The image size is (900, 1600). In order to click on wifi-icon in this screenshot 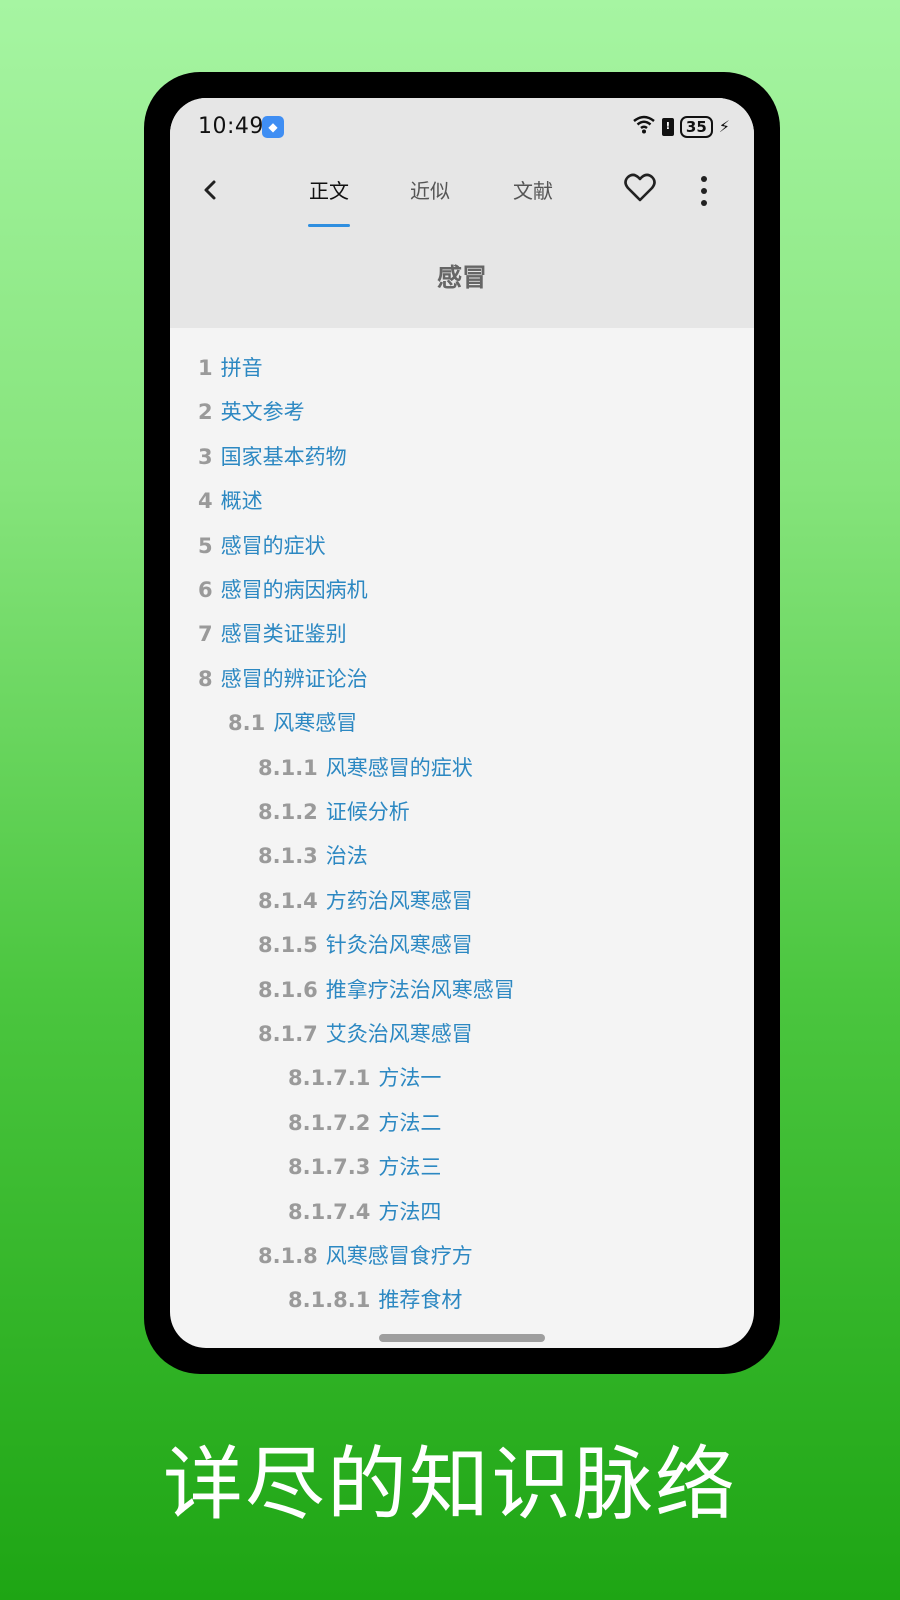, I will do `click(644, 126)`.